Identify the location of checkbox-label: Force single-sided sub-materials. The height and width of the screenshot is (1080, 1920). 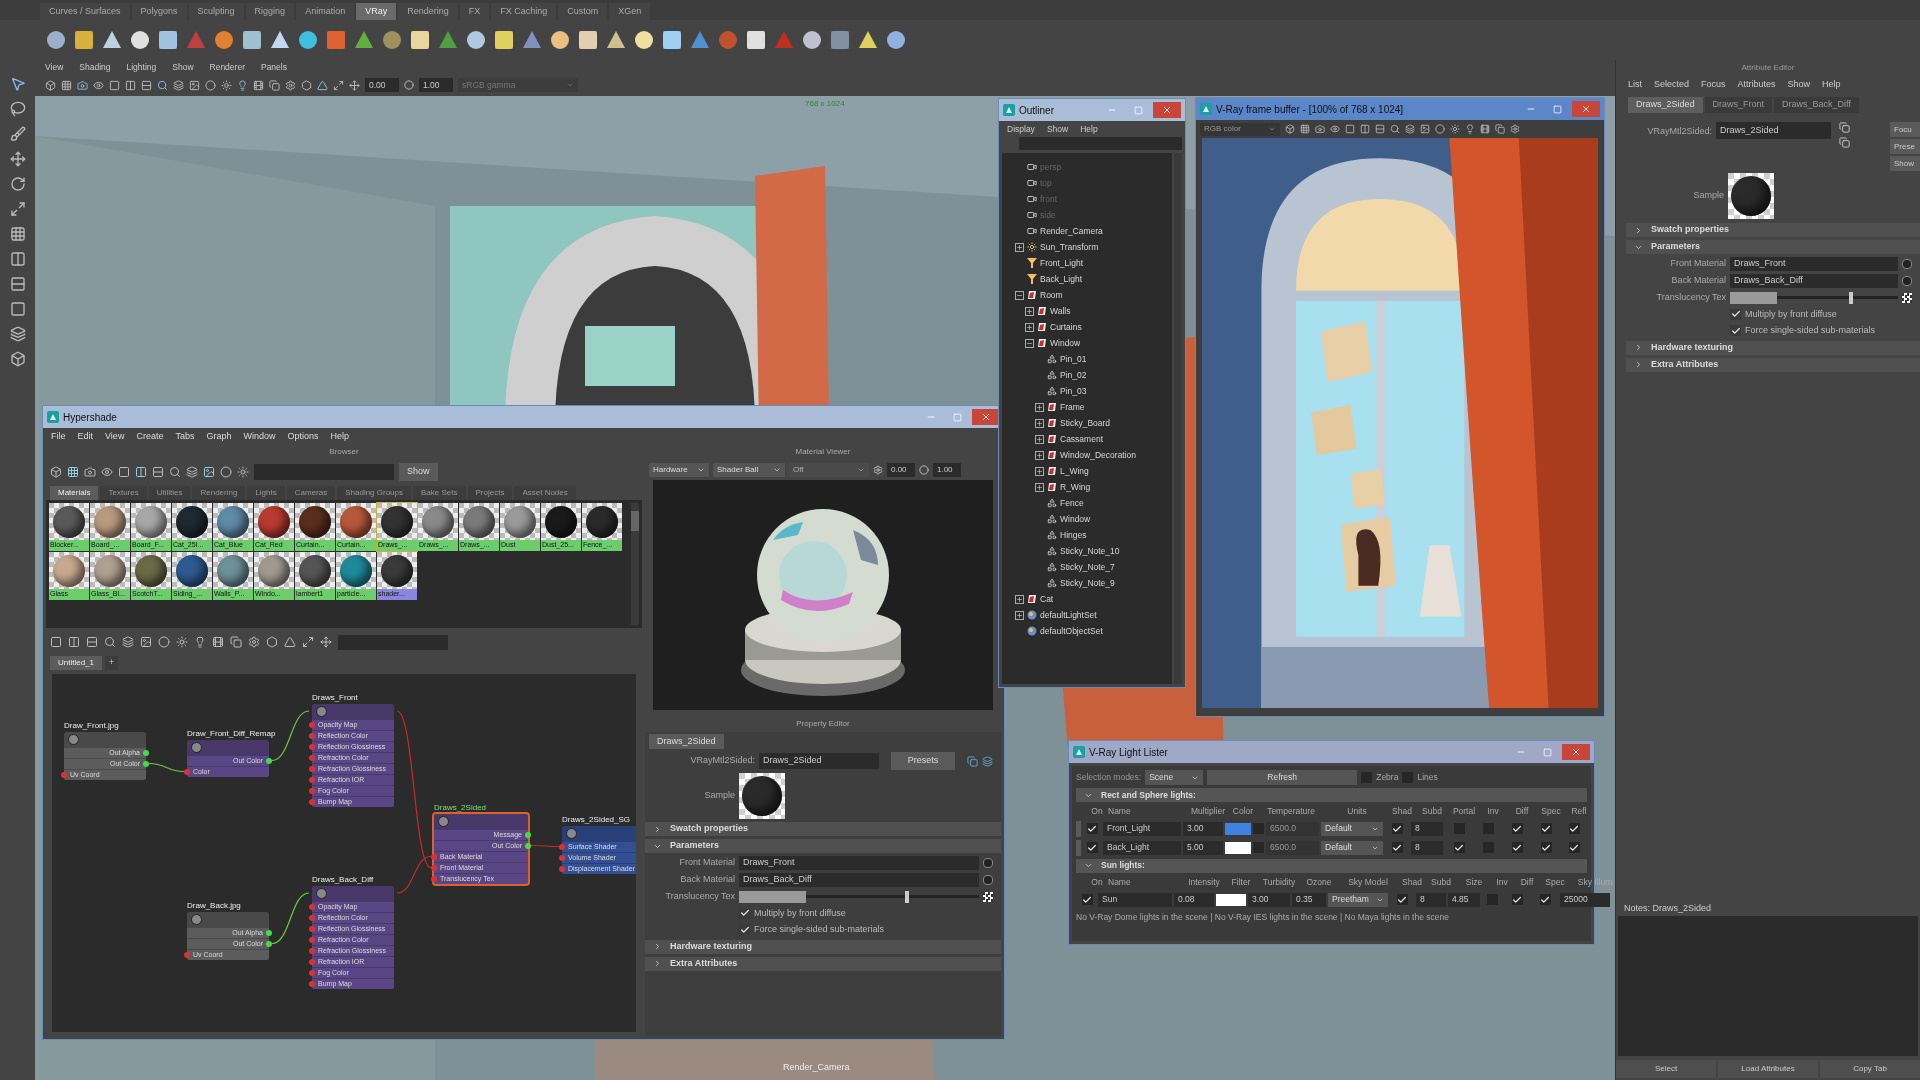
(1810, 330).